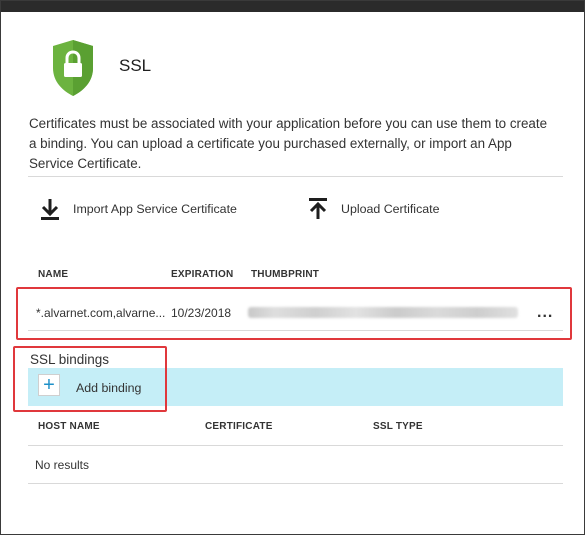  I want to click on upload-certificate-button: Upload Certificate, so click(373, 209).